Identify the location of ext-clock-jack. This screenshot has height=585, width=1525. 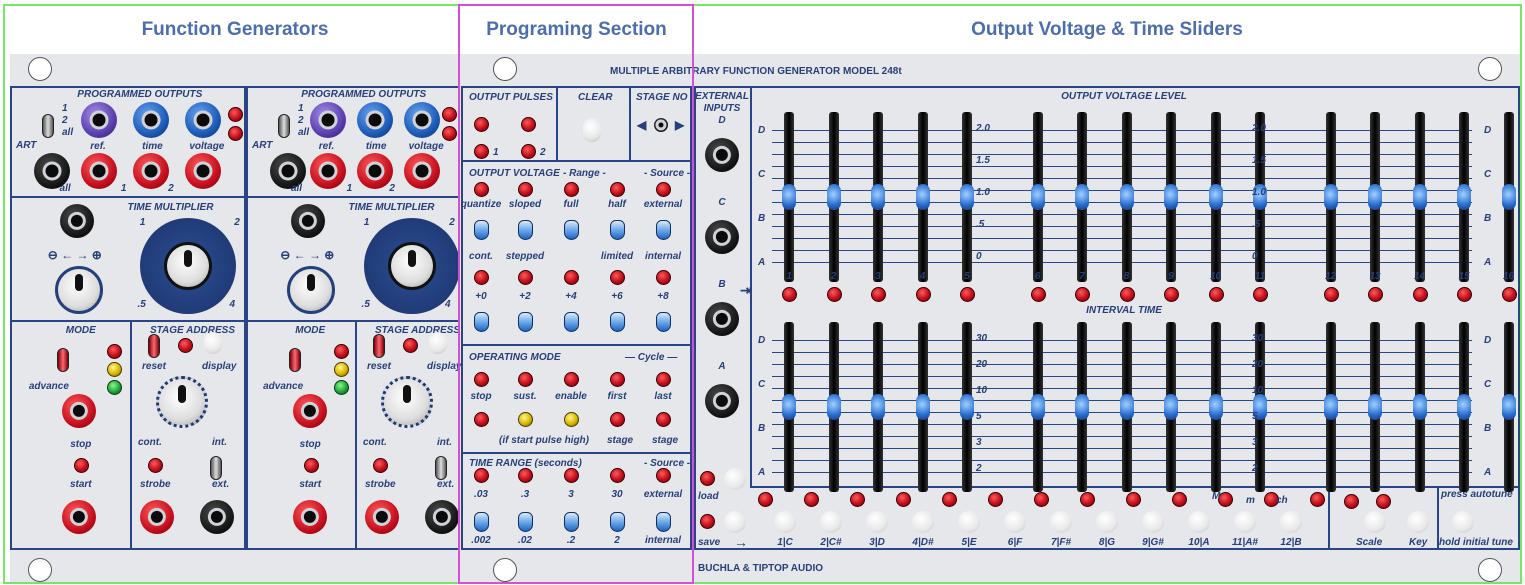
(217, 517).